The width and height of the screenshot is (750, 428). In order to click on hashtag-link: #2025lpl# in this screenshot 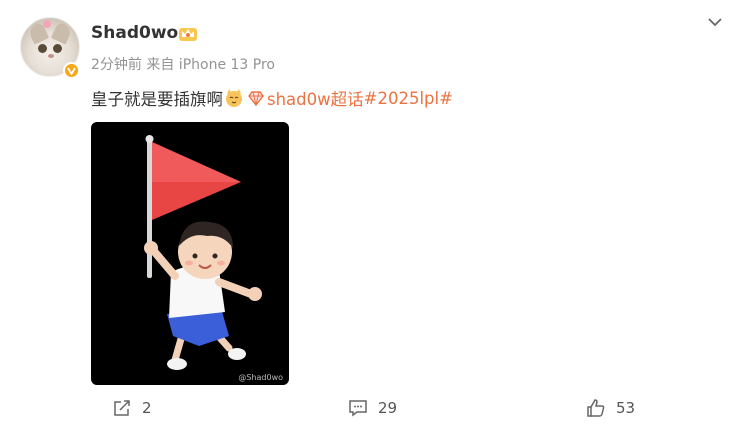, I will do `click(408, 98)`.